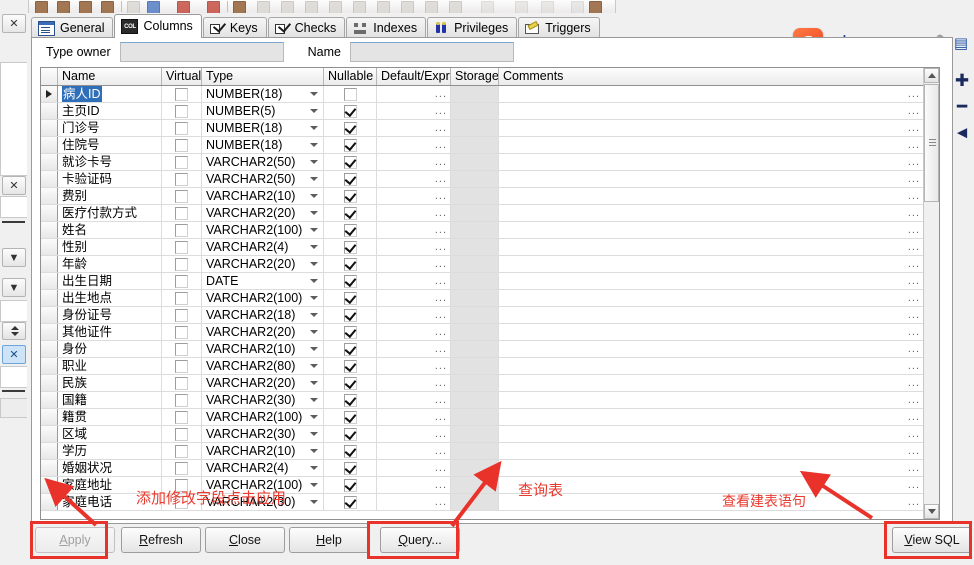  I want to click on cell-column-name: 区域, so click(110, 434).